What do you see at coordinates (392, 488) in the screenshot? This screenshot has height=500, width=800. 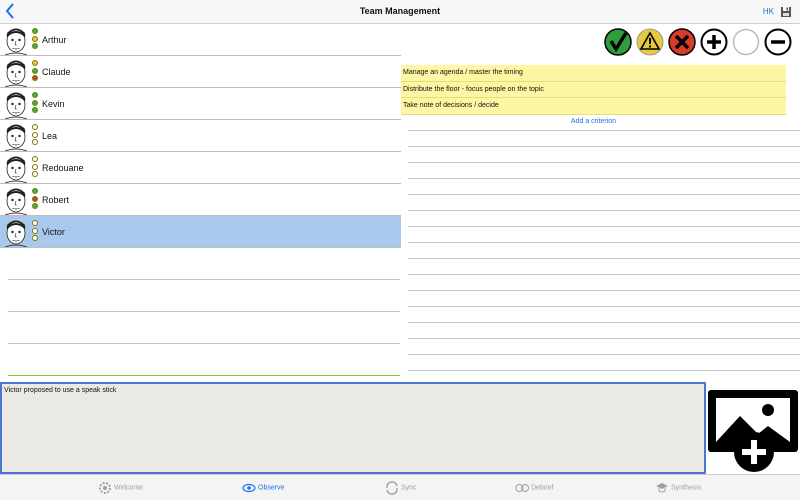 I see `sync-icon` at bounding box center [392, 488].